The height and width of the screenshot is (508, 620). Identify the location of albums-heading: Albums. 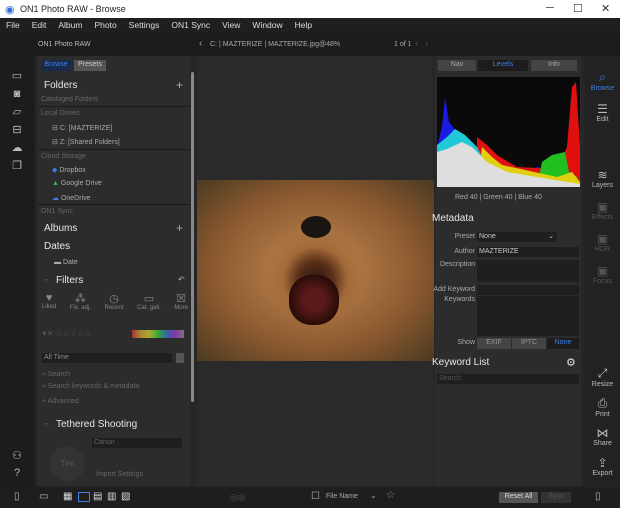
(60, 228).